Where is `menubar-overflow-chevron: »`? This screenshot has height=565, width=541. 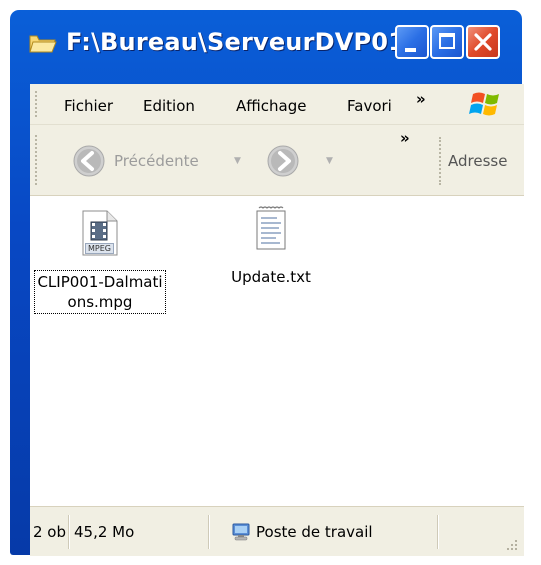
menubar-overflow-chevron: » is located at coordinates (421, 99).